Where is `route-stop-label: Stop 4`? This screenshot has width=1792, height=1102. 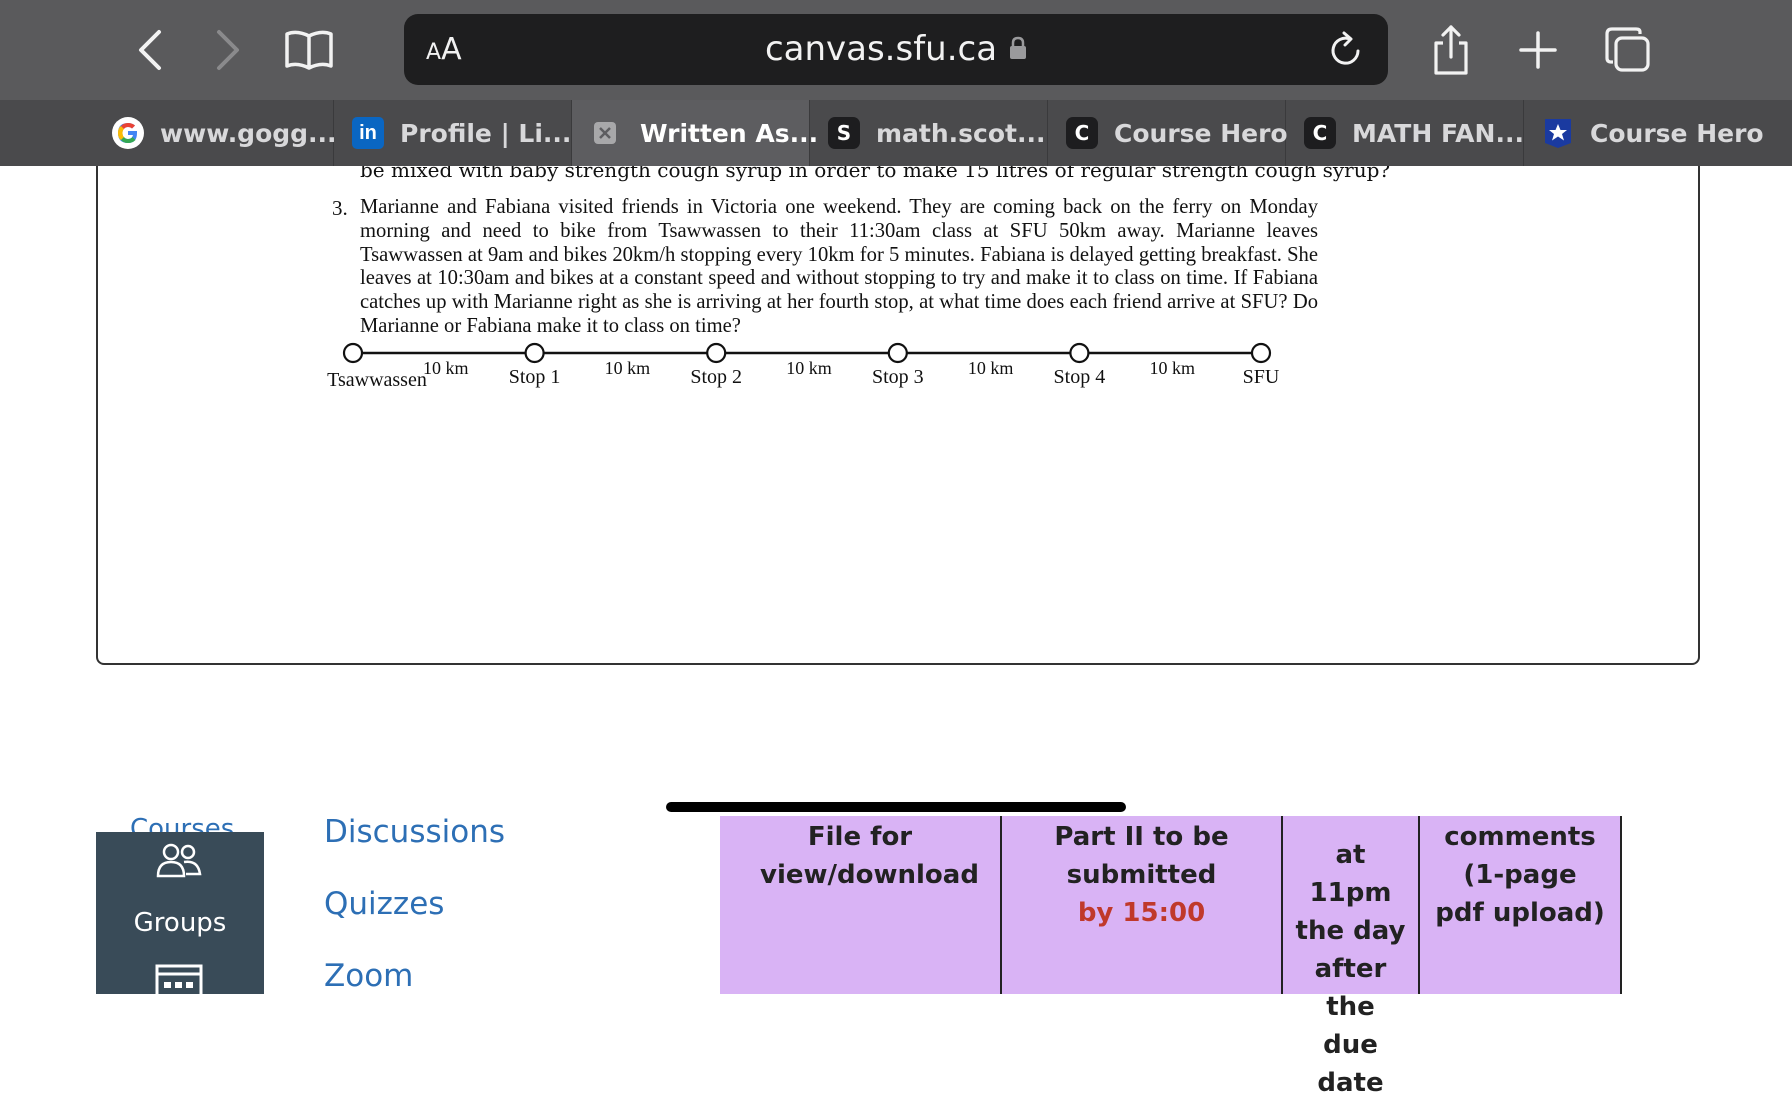
route-stop-label: Stop 4 is located at coordinates (1080, 377).